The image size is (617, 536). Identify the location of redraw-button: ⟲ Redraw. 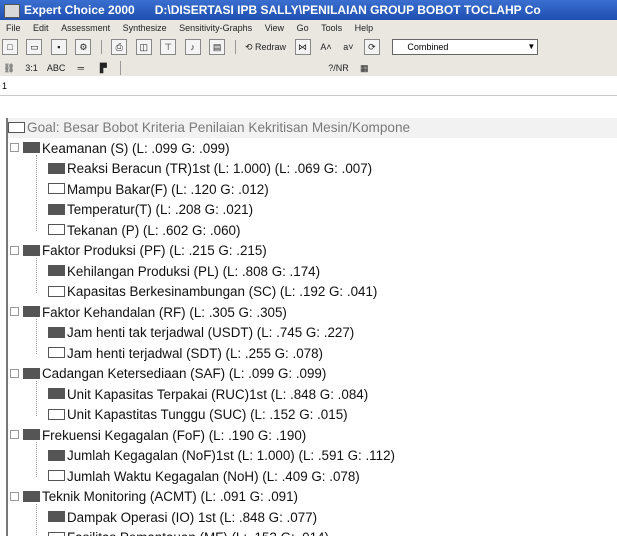
(265, 47).